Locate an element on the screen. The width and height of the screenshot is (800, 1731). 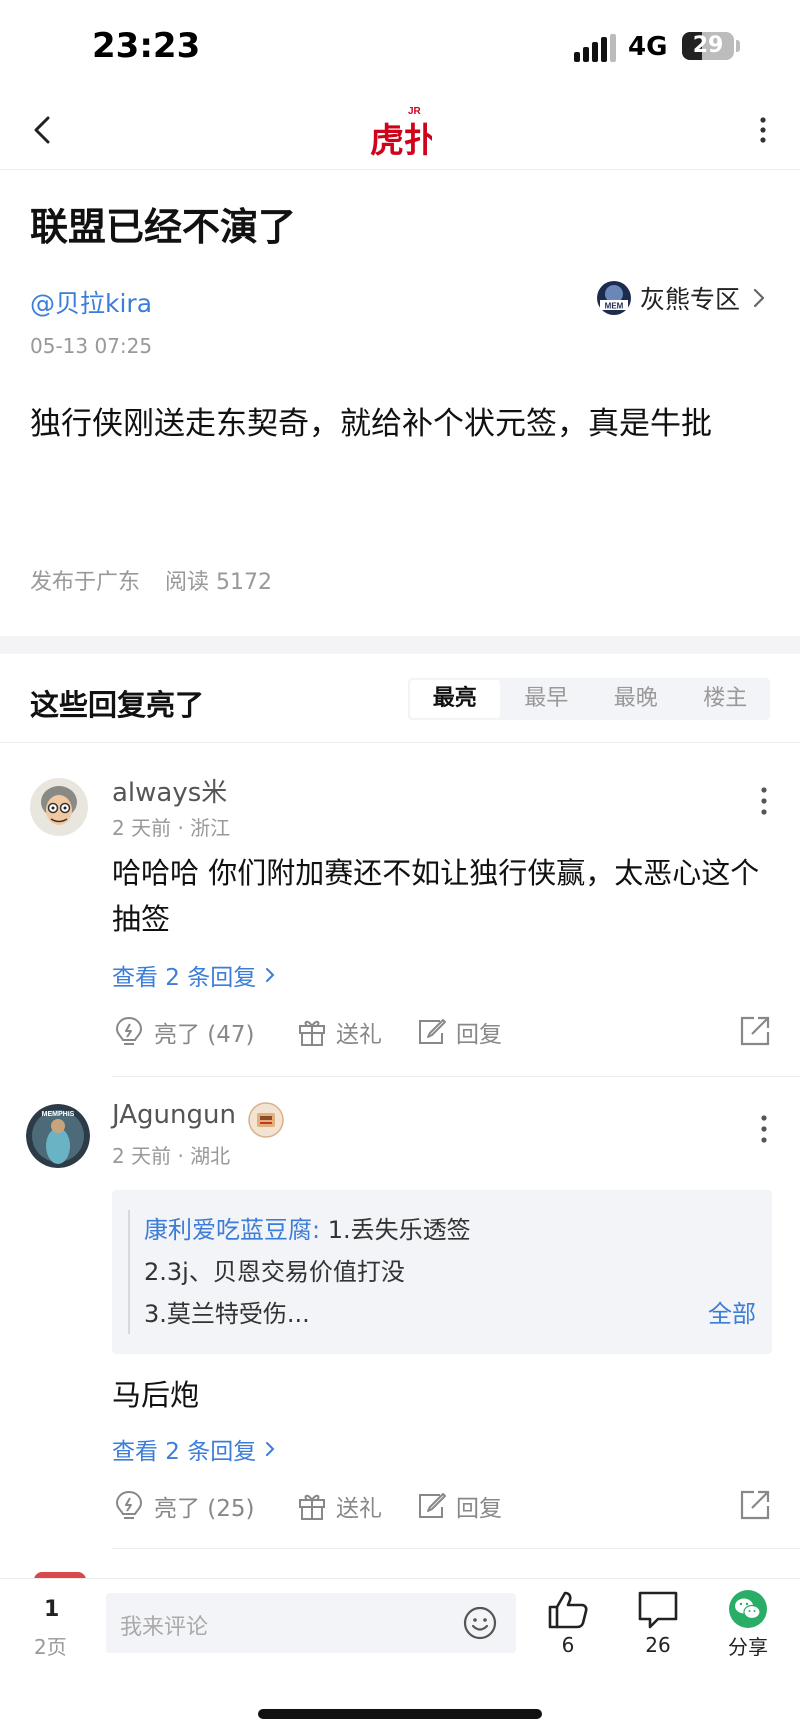
reply-actions: 亮了 (47) 送礼 回复 is located at coordinates (442, 1032).